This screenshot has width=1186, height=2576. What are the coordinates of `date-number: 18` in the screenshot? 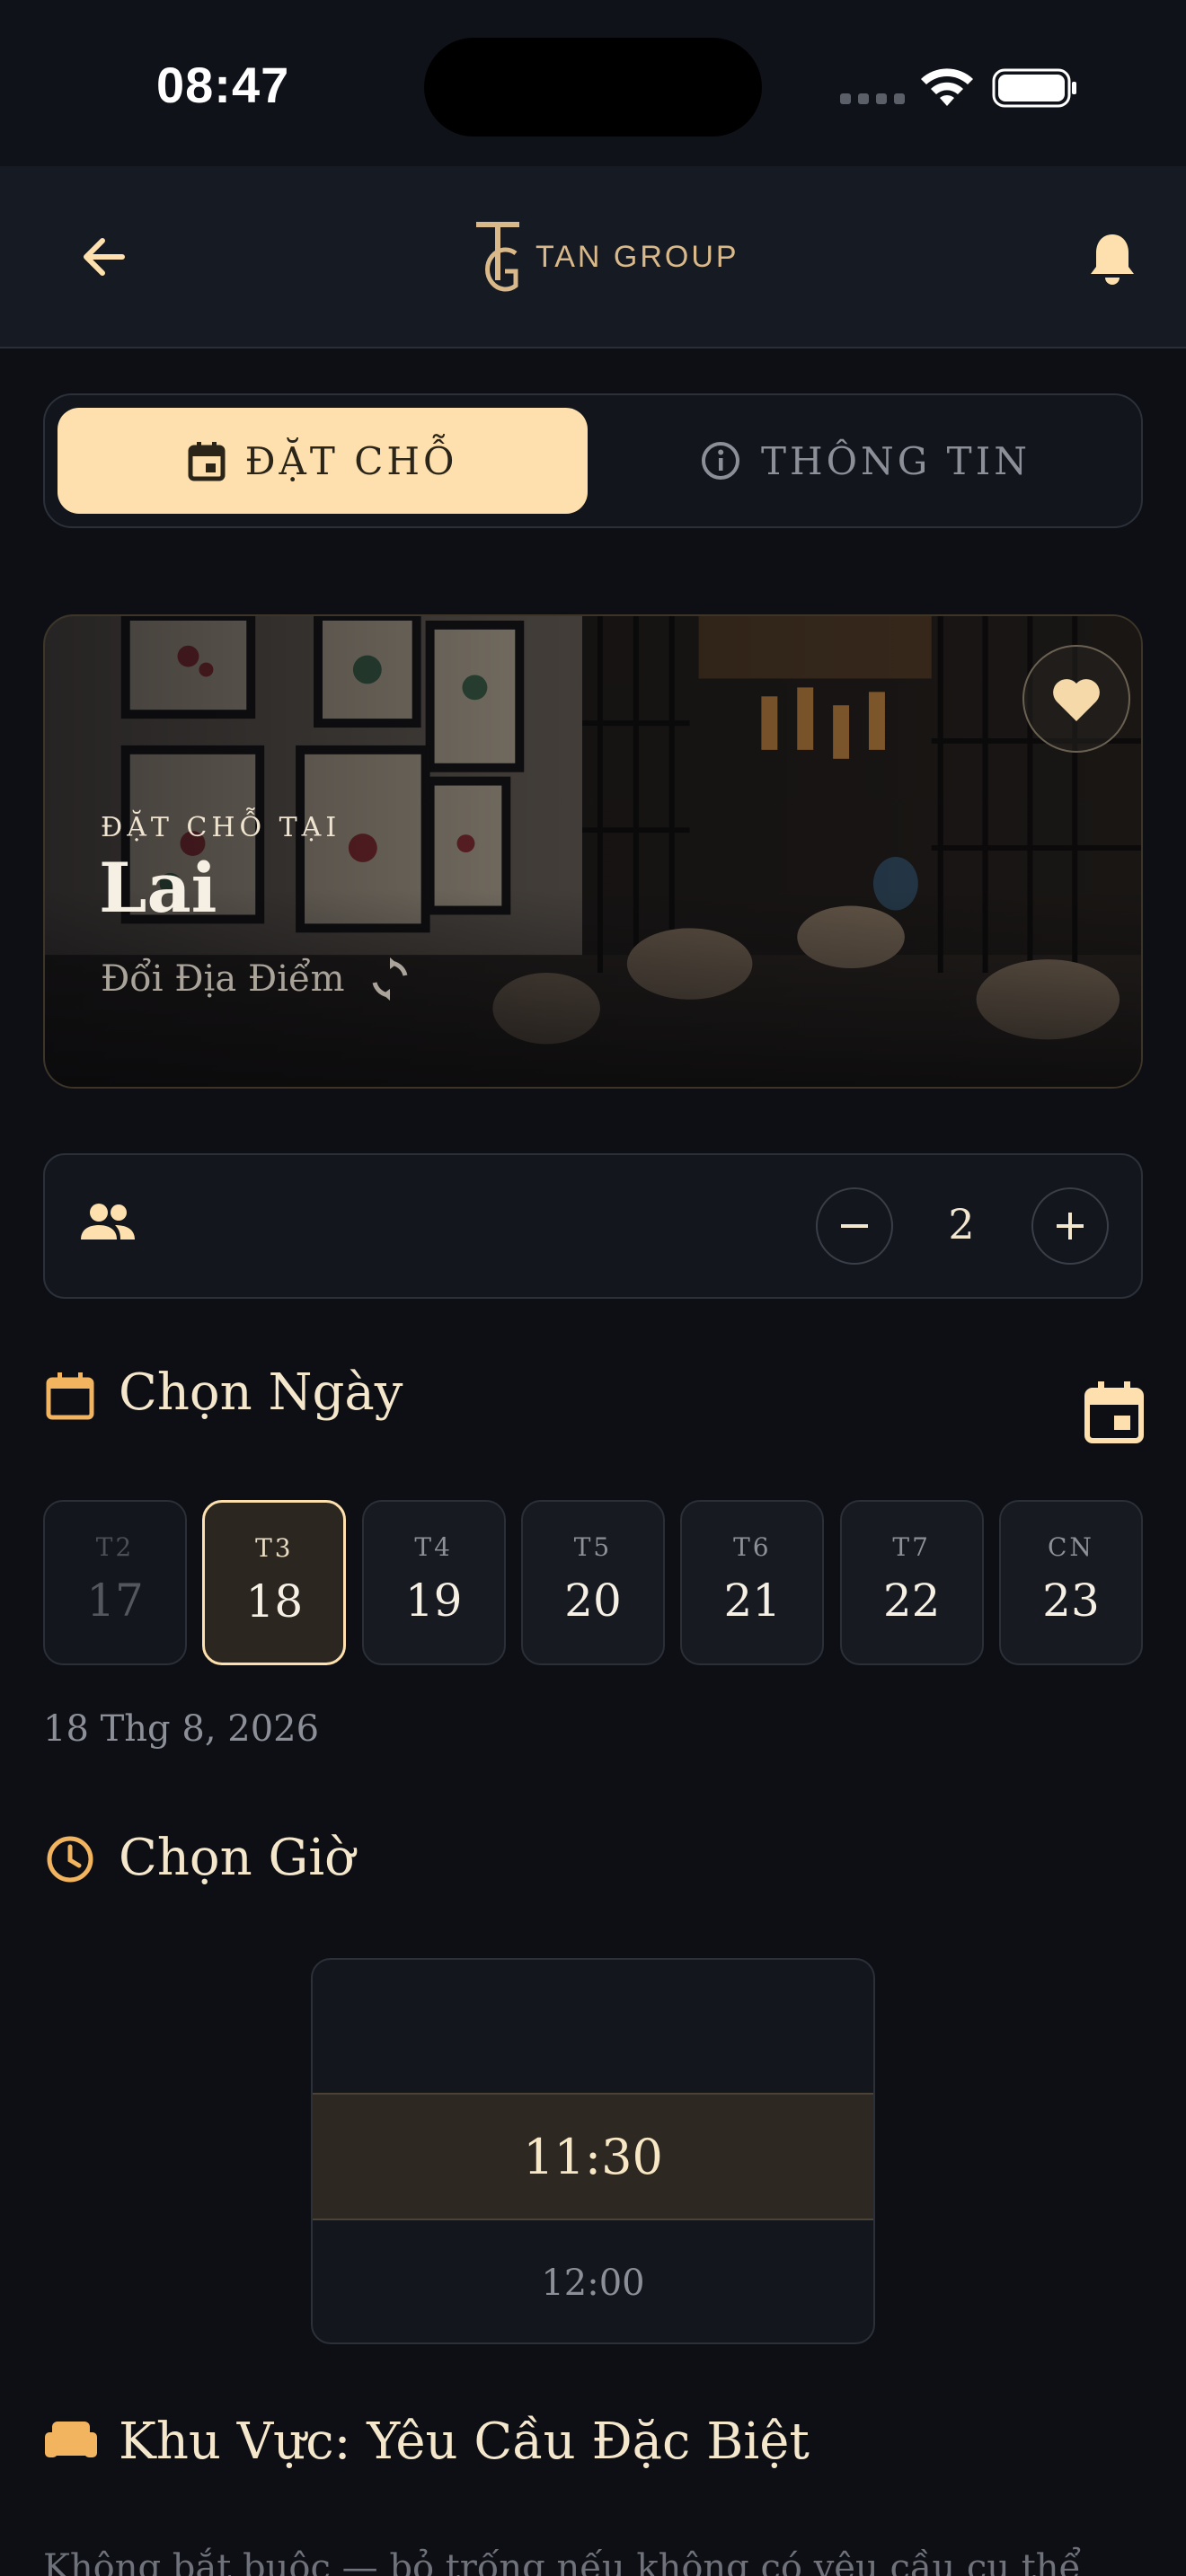 It's located at (274, 1601).